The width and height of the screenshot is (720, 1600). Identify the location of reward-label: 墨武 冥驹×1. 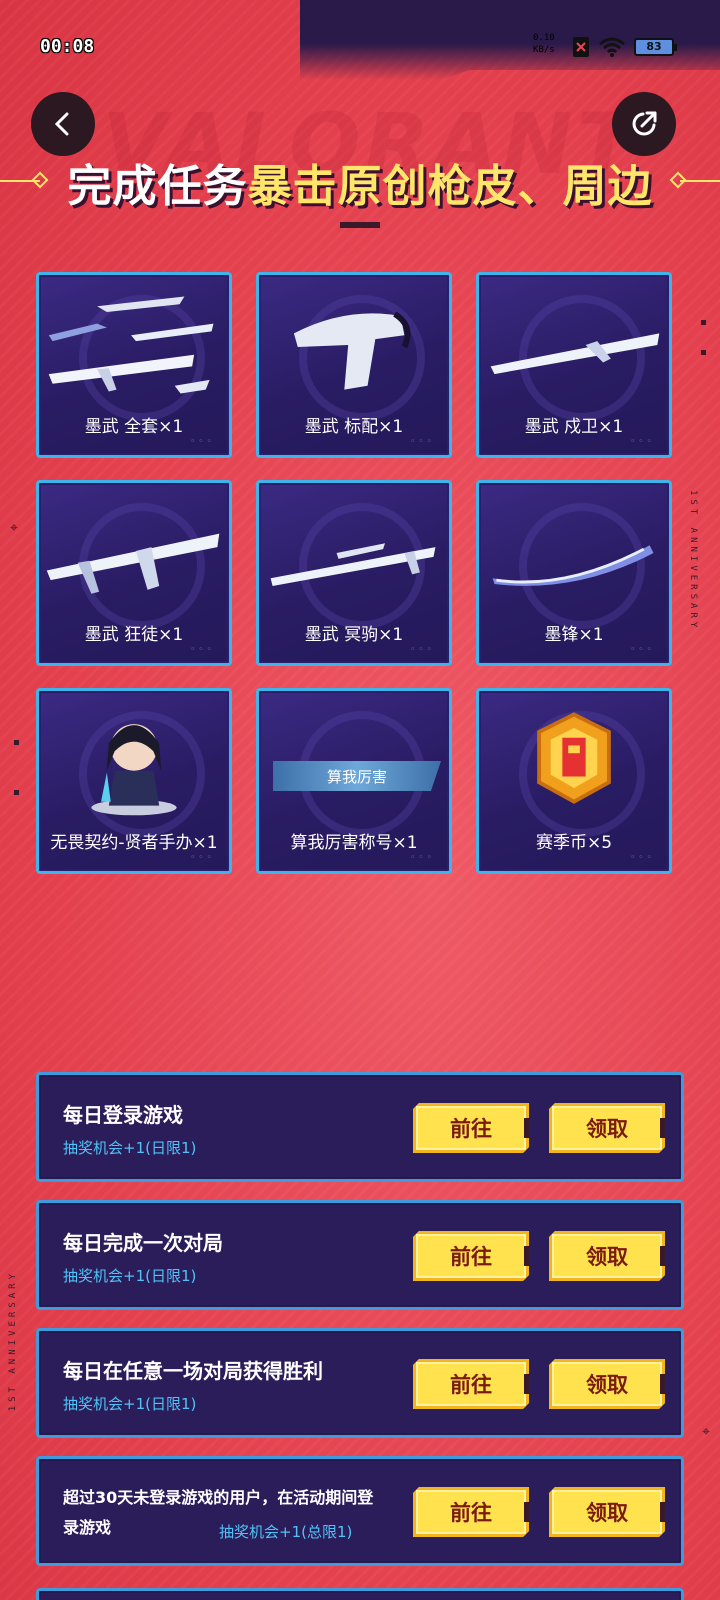
(354, 635).